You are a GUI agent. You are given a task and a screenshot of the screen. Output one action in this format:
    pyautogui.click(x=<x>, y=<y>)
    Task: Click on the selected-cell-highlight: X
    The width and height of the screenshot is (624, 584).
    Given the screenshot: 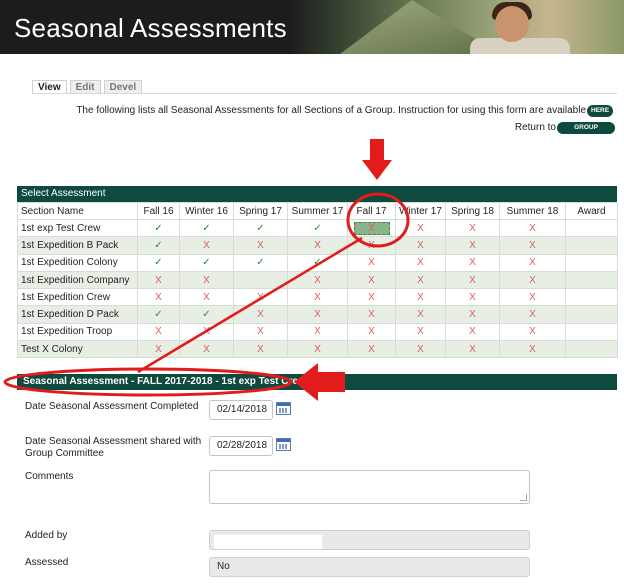 What is the action you would take?
    pyautogui.click(x=371, y=228)
    